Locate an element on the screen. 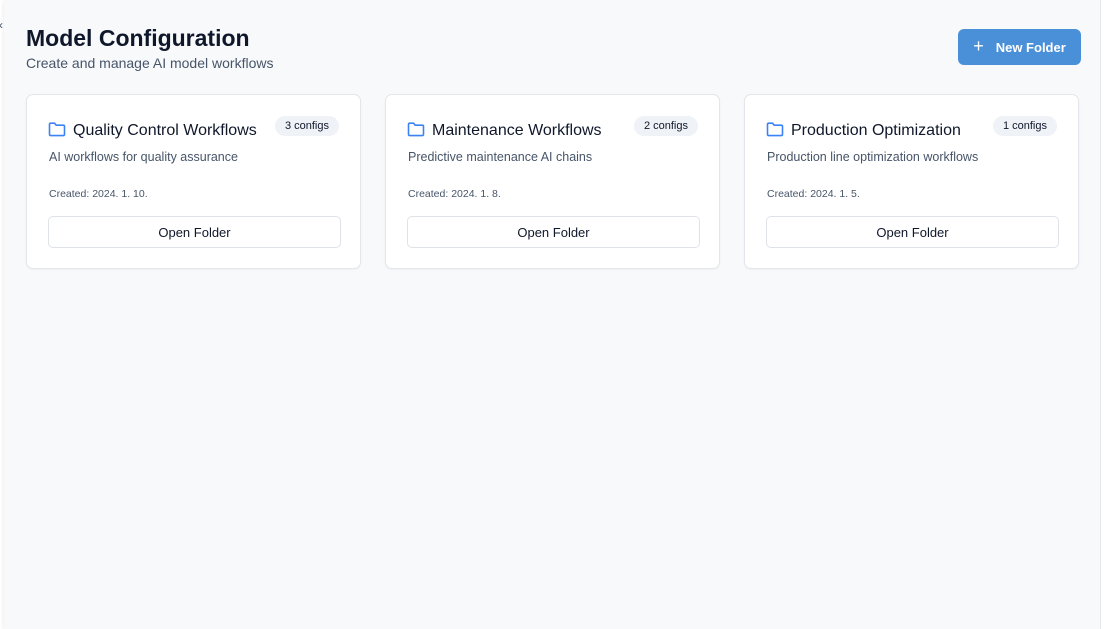  created-date: Created: 2024. 1. 8. is located at coordinates (454, 194).